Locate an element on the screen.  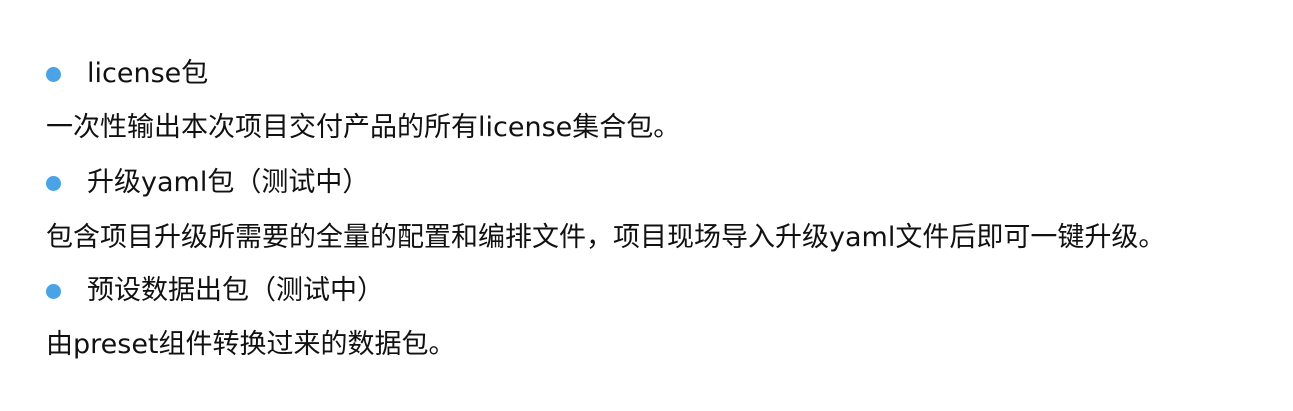
bullet-item-upgrade-yaml: 升级yaml包（测试中） is located at coordinates (207, 183).